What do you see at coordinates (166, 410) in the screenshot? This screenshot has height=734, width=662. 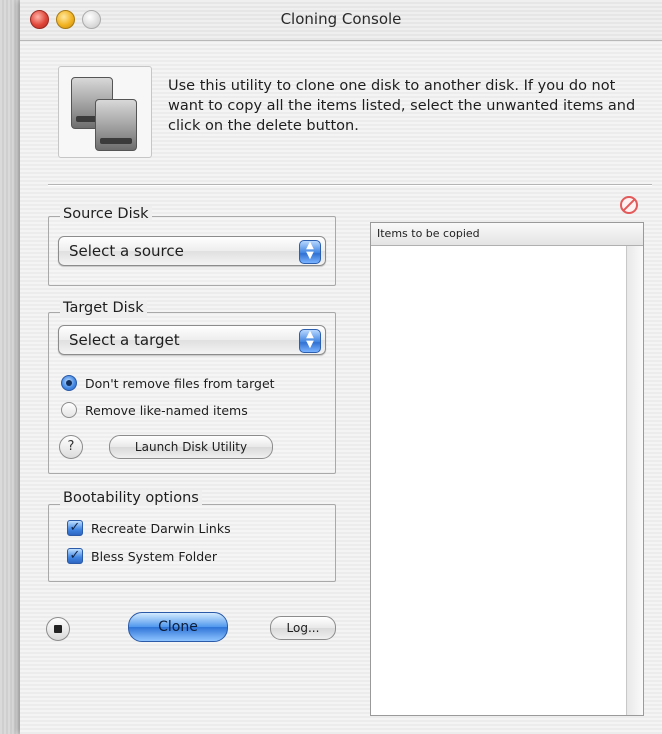 I see `radio-remove-like-named-label: Remove like-named items` at bounding box center [166, 410].